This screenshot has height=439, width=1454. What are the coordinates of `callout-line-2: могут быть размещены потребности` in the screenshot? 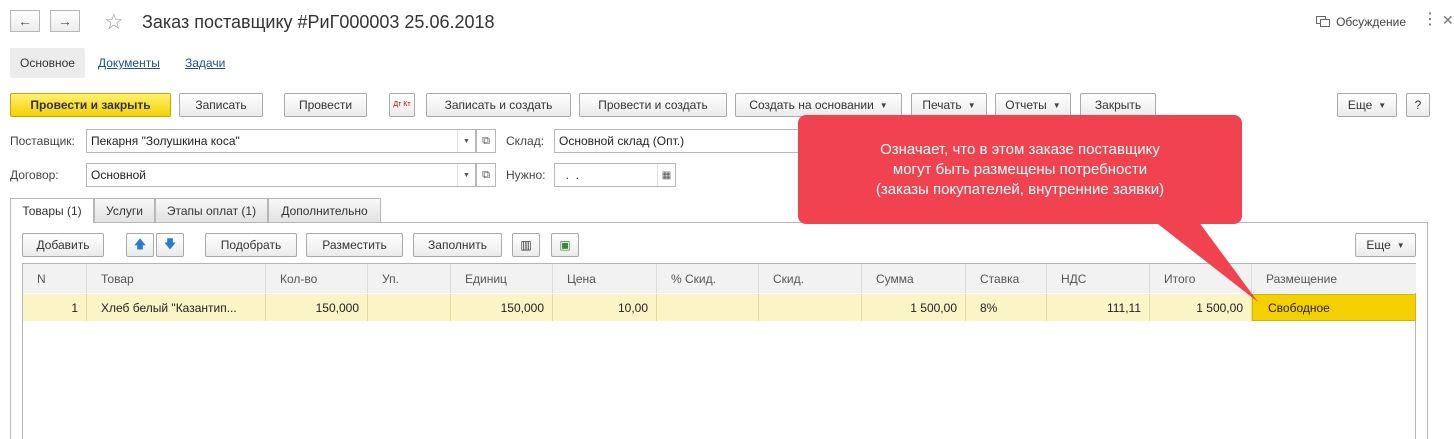 It's located at (1020, 169).